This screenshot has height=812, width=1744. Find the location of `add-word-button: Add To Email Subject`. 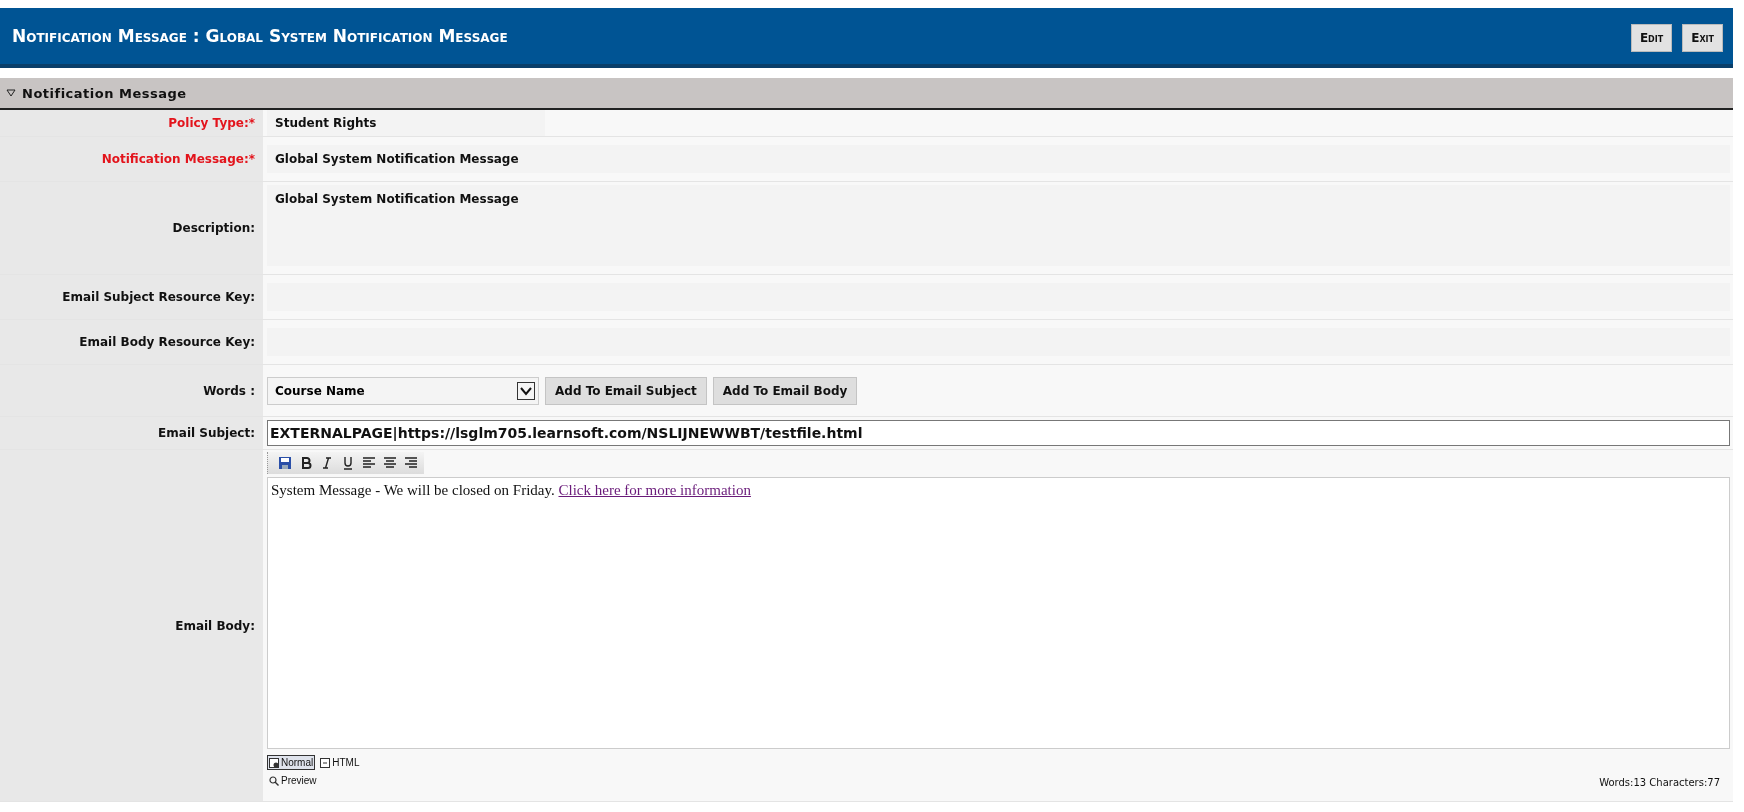

add-word-button: Add To Email Subject is located at coordinates (626, 390).